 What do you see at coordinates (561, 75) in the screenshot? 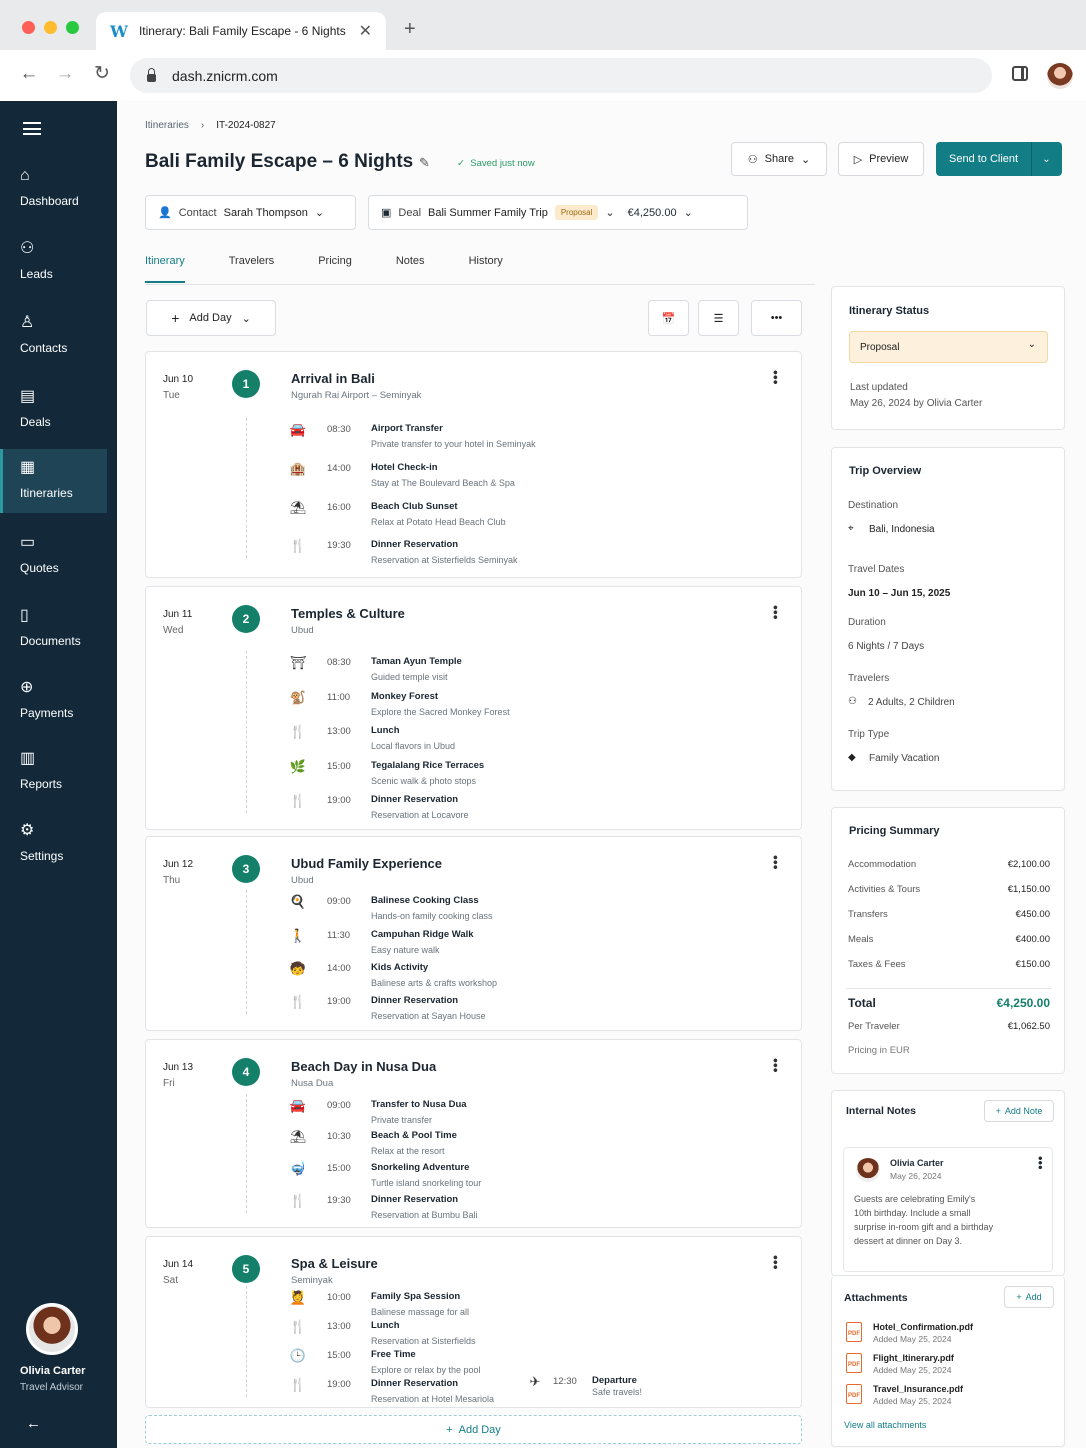
I see `address-bar: dash.znicrm.com` at bounding box center [561, 75].